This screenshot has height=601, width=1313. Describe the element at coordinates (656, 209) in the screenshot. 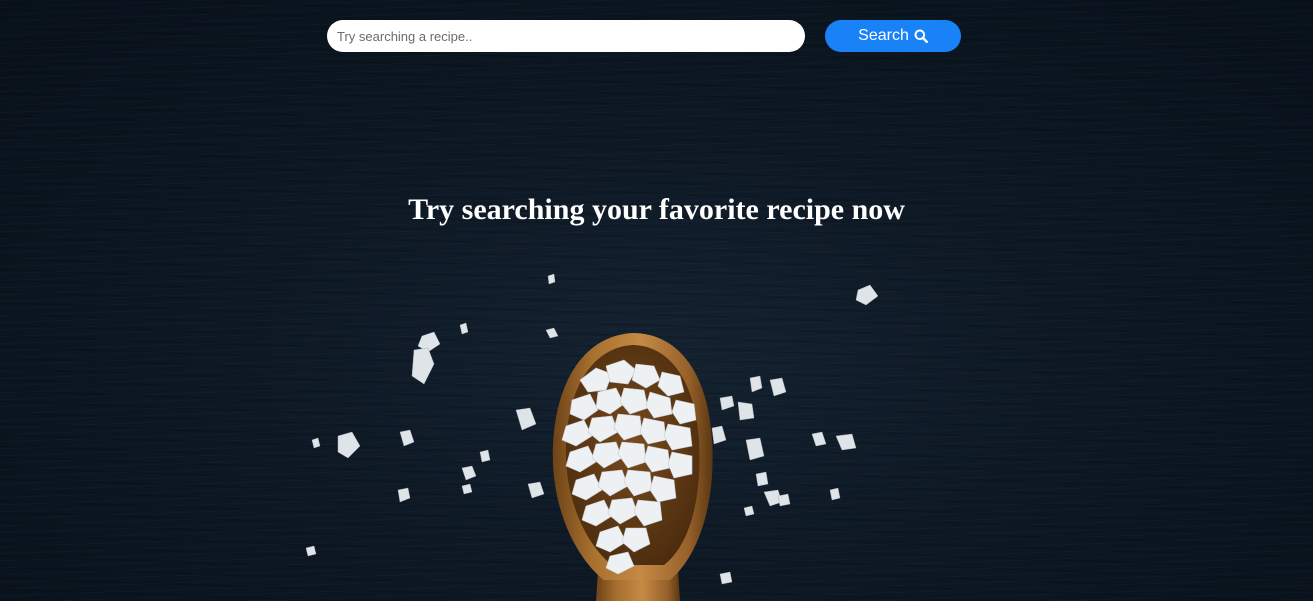

I see `hero-headline: Try searching your favorite recipe now` at that location.